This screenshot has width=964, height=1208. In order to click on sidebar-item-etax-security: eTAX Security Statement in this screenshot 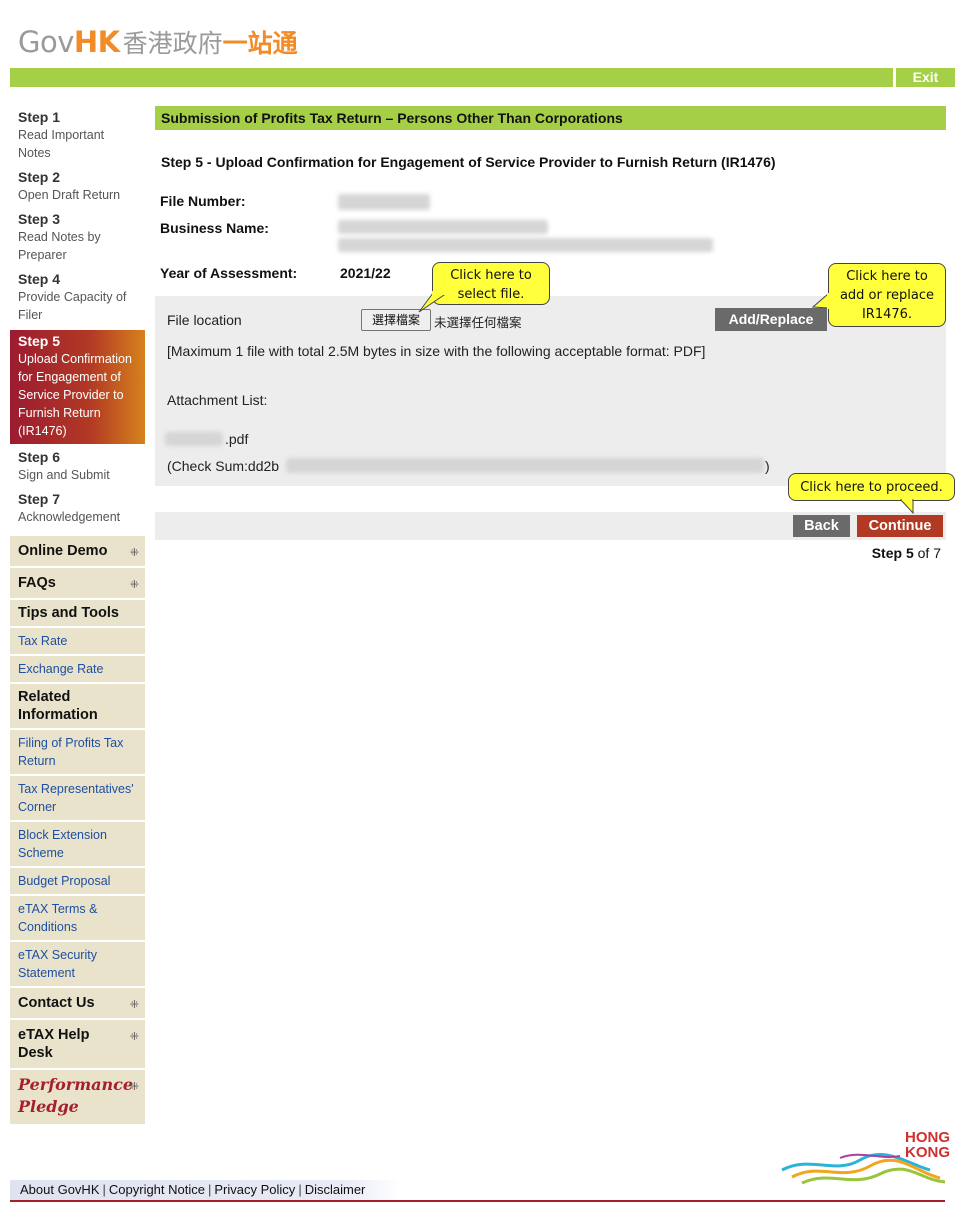, I will do `click(77, 965)`.